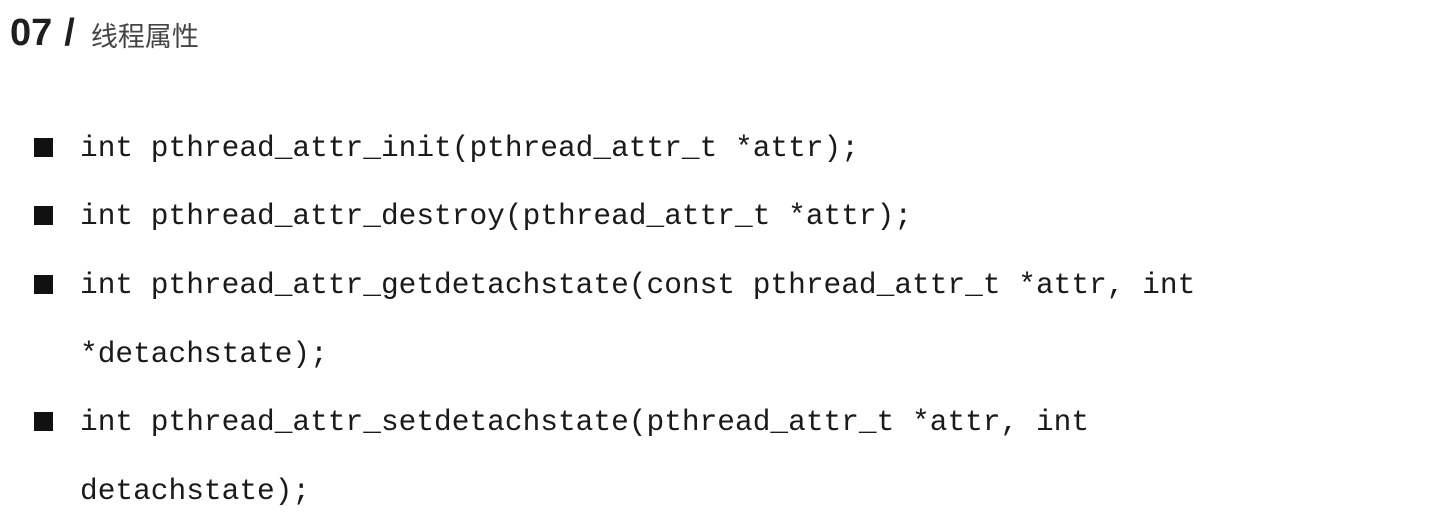  I want to click on section-number: 07, so click(31, 32).